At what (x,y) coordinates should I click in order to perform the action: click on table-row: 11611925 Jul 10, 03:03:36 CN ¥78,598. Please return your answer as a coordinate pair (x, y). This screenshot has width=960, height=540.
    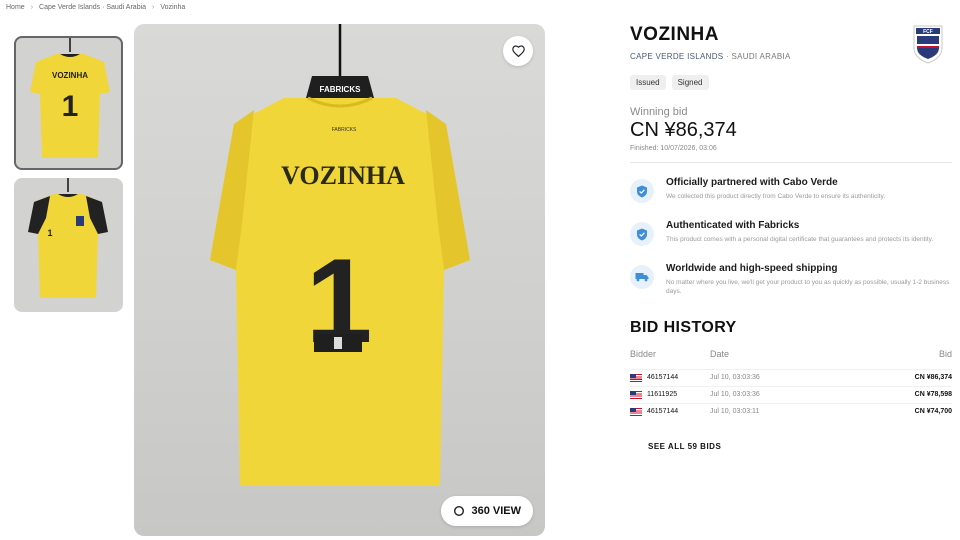
    Looking at the image, I should click on (791, 394).